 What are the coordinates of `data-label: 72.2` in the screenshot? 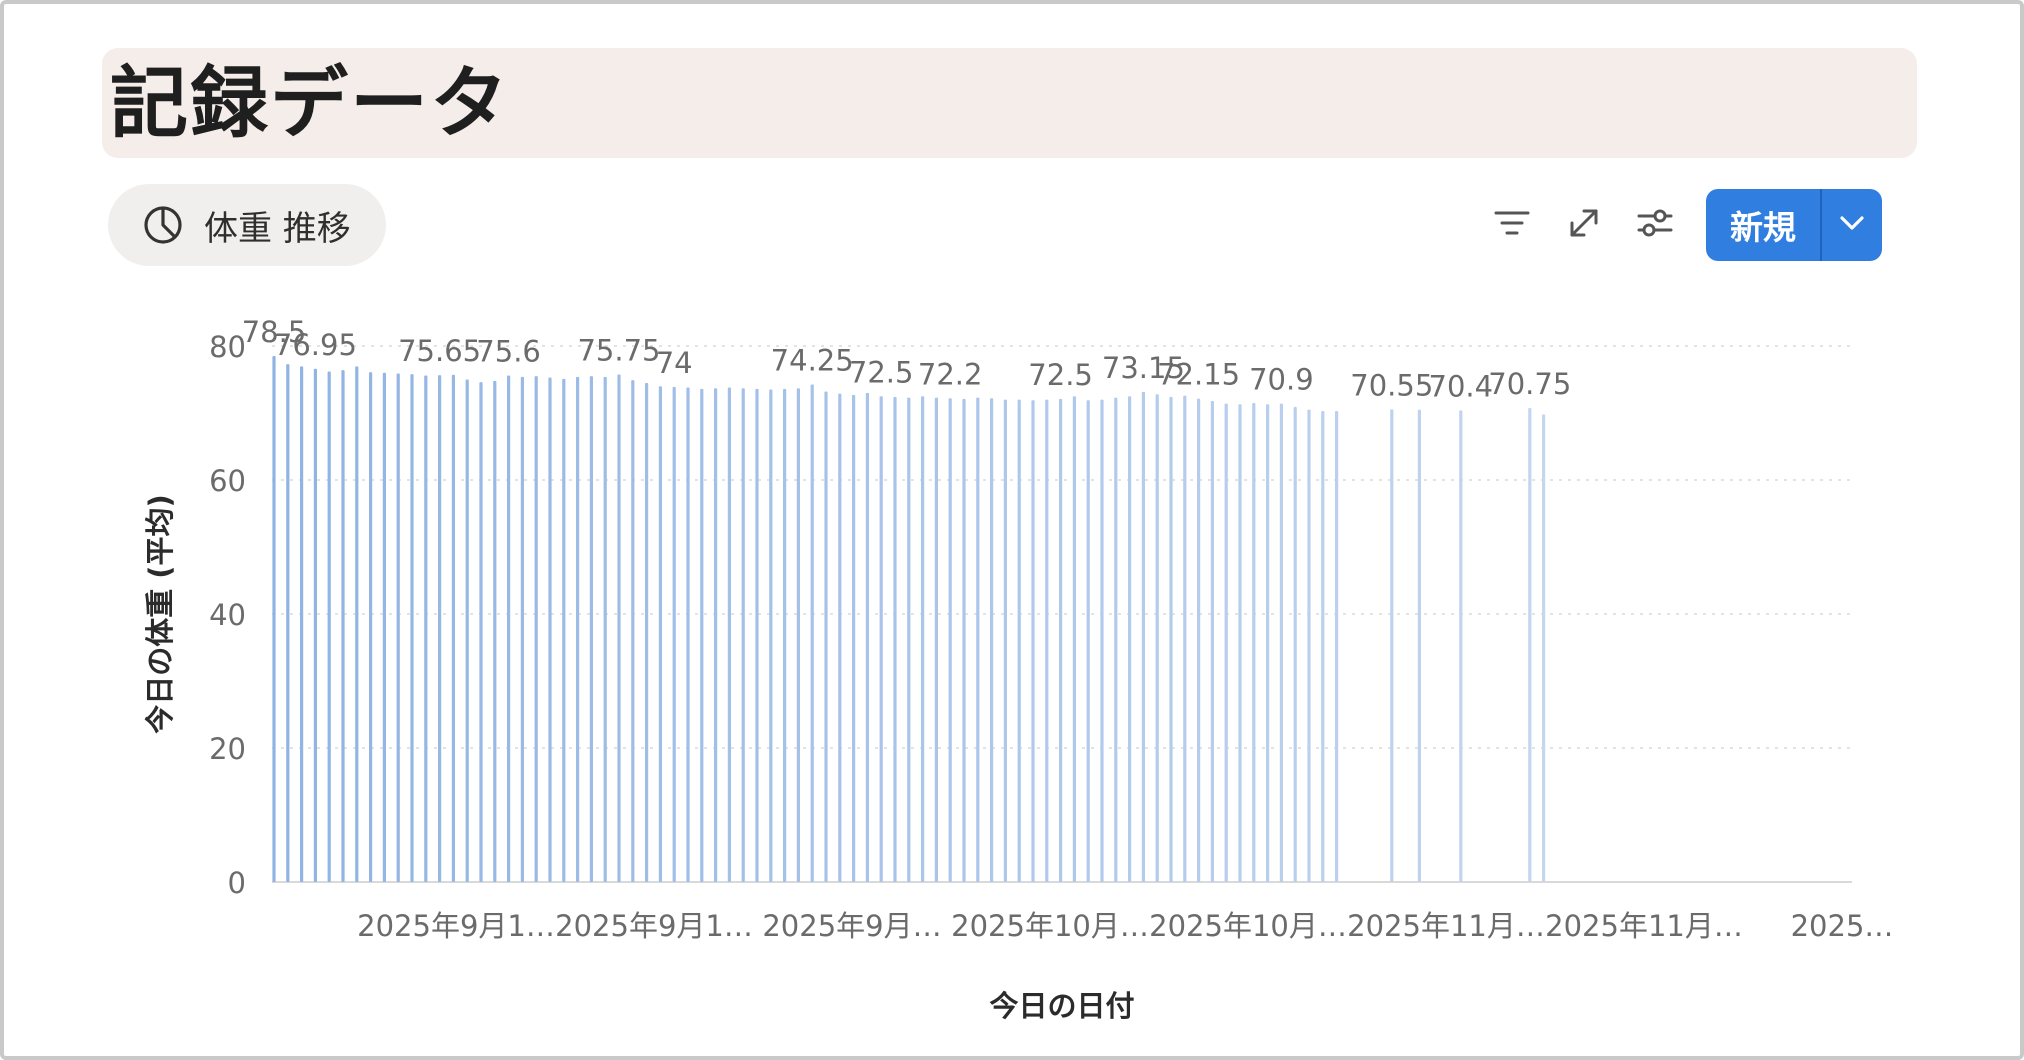 It's located at (950, 374).